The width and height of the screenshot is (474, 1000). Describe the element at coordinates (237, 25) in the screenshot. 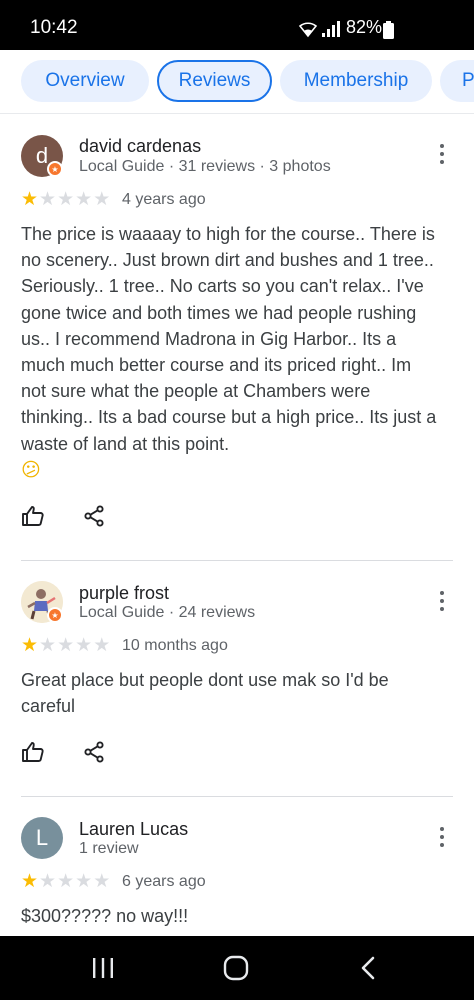

I see `status-bar: 10:42 82%` at that location.